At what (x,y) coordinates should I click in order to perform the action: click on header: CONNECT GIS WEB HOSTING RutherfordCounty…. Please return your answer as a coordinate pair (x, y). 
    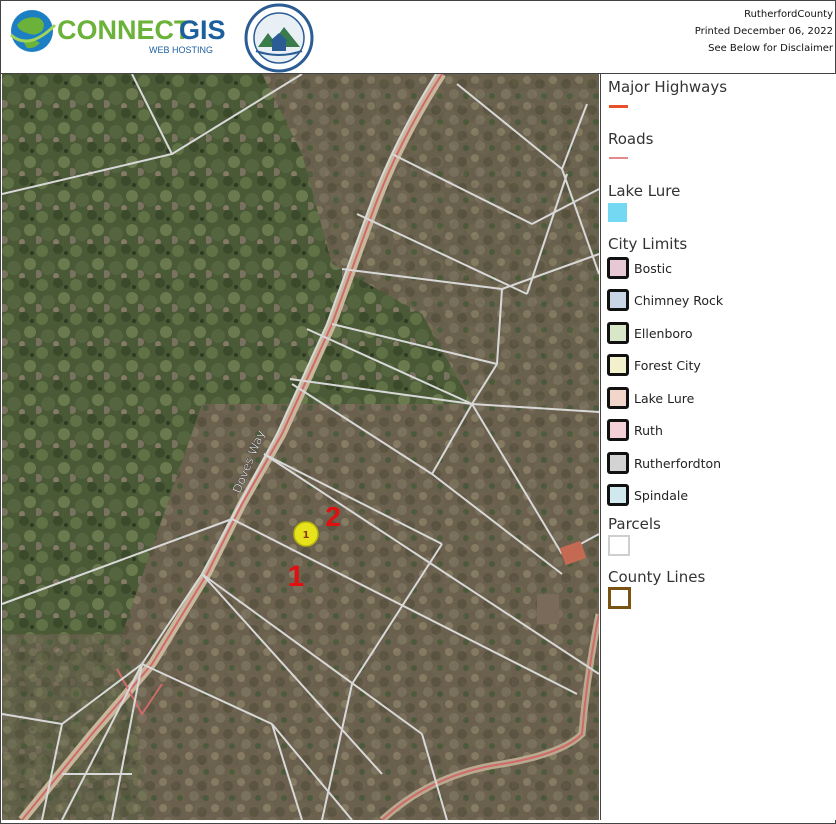
    Looking at the image, I should click on (418, 37).